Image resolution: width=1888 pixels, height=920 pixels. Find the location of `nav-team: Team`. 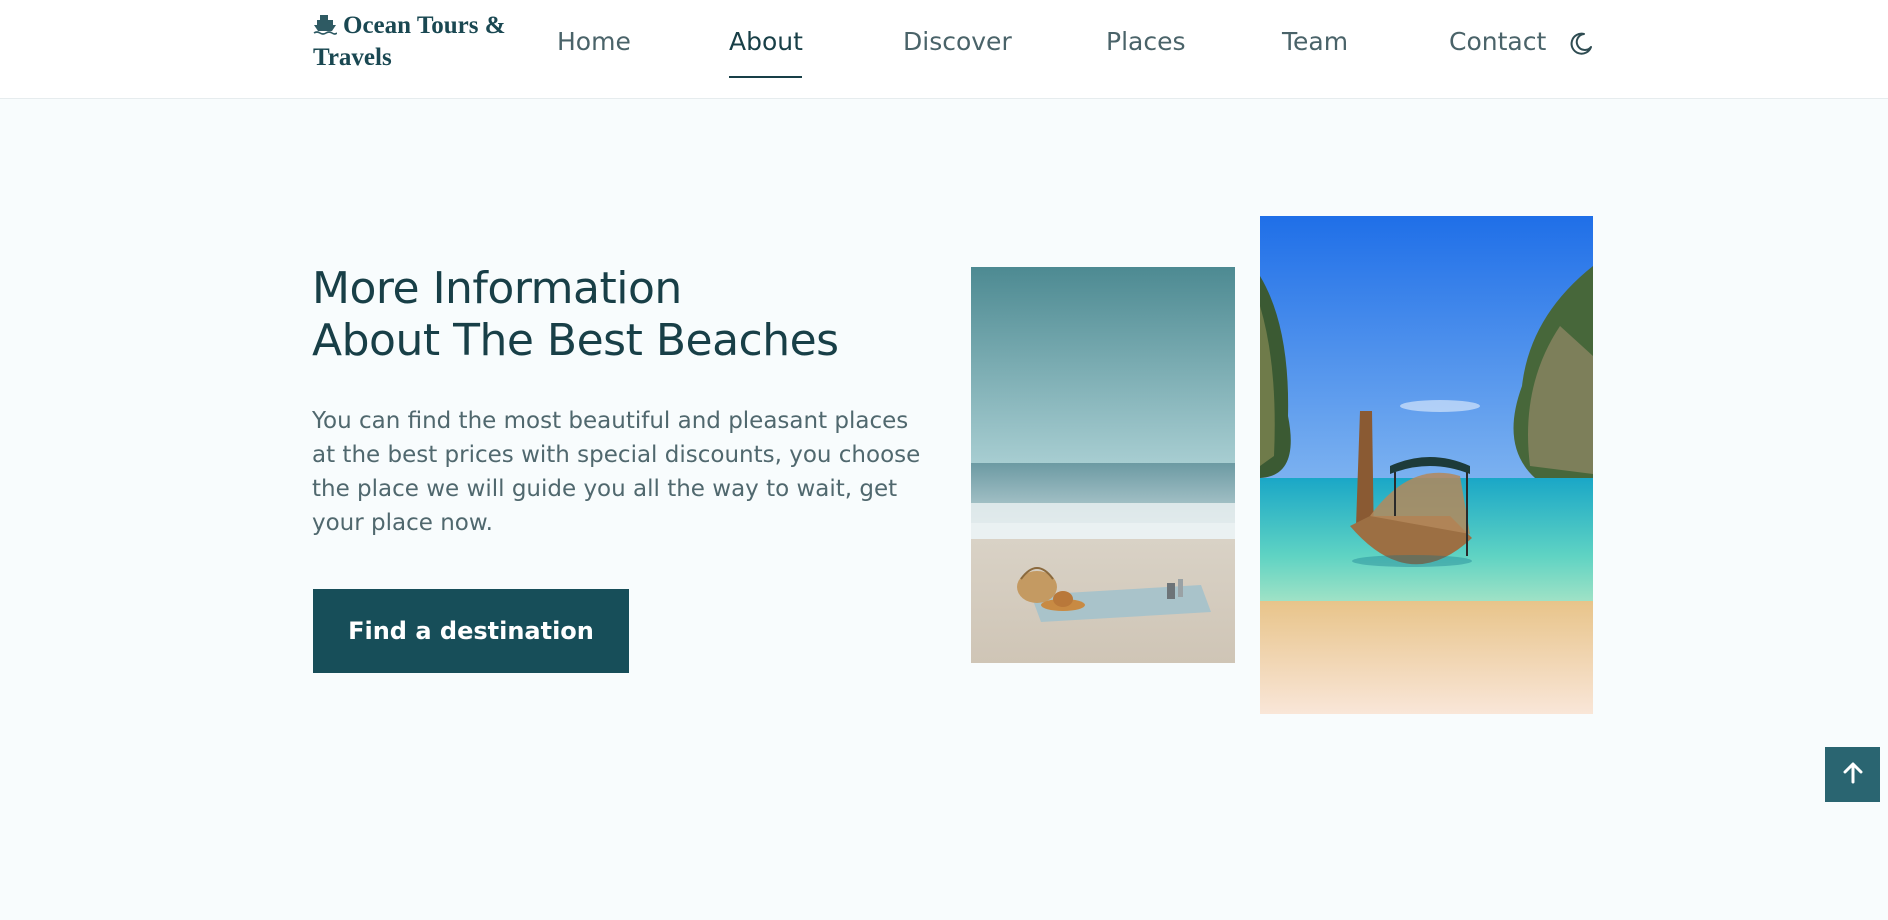

nav-team: Team is located at coordinates (1315, 42).